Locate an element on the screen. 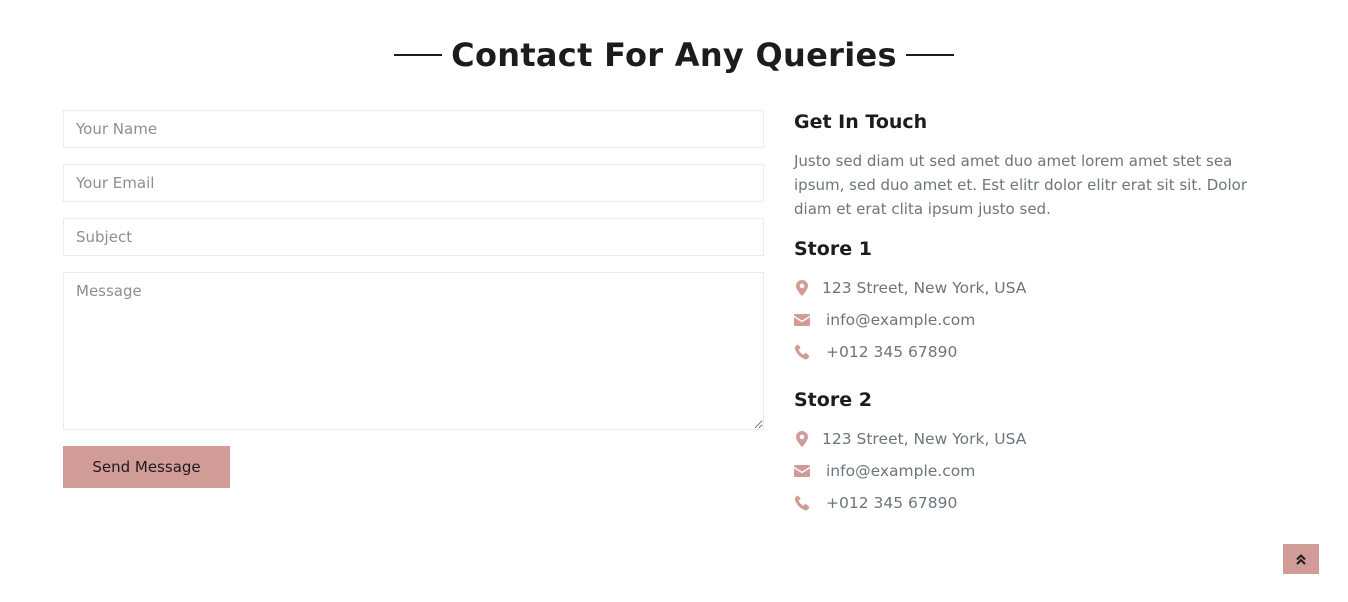  name-input is located at coordinates (413, 129).